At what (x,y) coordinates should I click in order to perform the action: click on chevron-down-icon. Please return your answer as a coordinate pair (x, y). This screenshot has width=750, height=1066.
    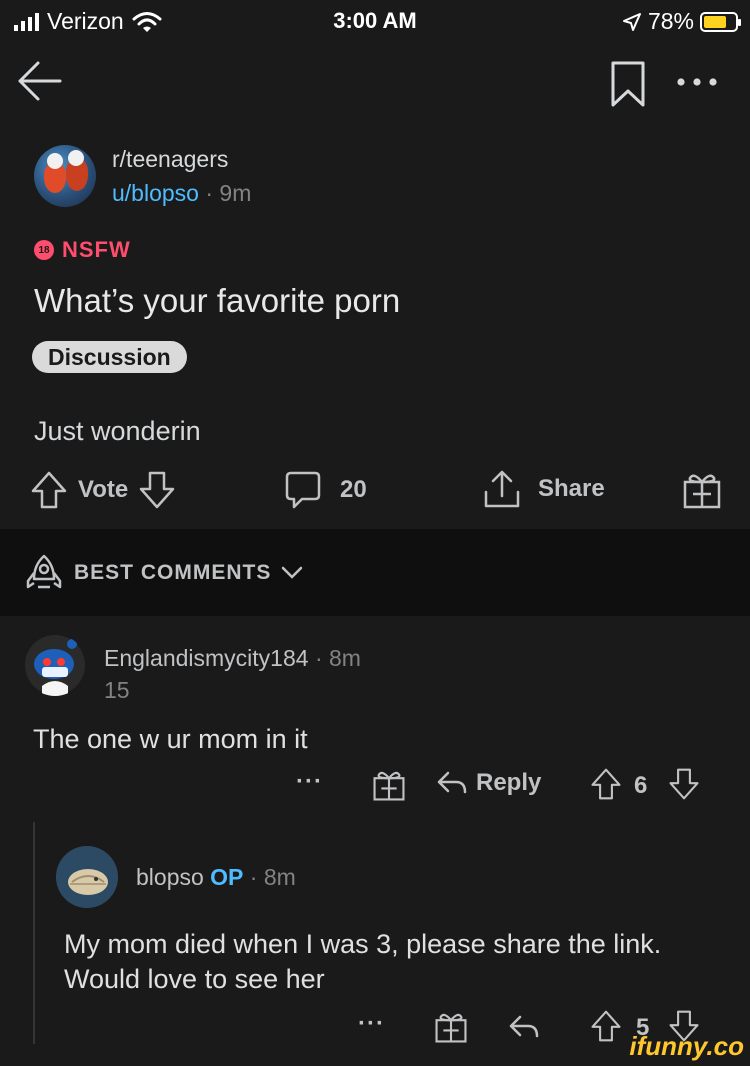
    Looking at the image, I should click on (292, 572).